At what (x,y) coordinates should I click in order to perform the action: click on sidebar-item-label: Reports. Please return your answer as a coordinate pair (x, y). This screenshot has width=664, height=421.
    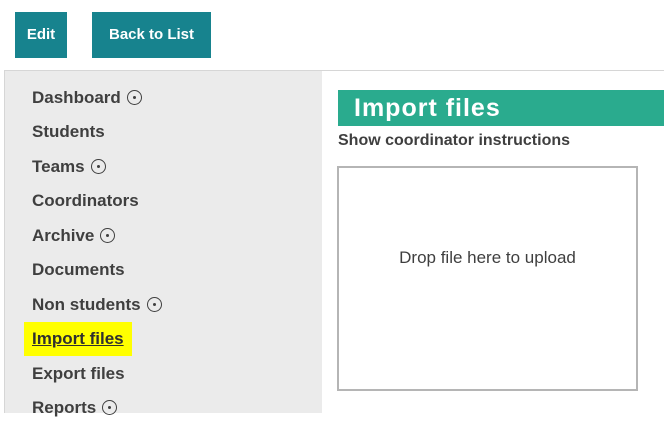
    Looking at the image, I should click on (64, 407).